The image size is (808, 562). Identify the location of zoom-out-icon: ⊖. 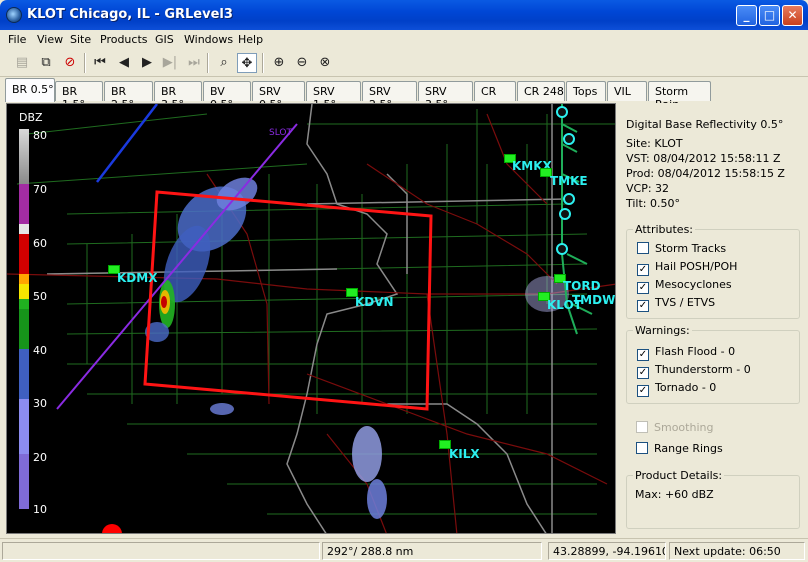
(302, 63).